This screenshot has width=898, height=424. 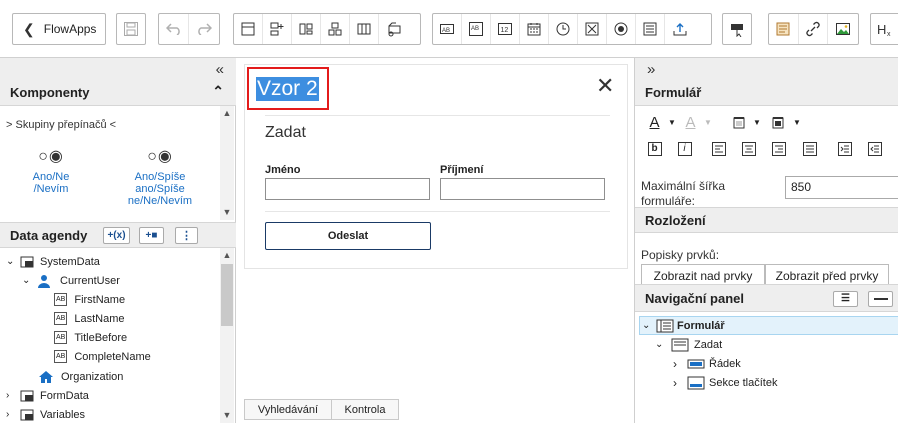 What do you see at coordinates (102, 356) in the screenshot?
I see `tree-node-completename: AB CompleteName` at bounding box center [102, 356].